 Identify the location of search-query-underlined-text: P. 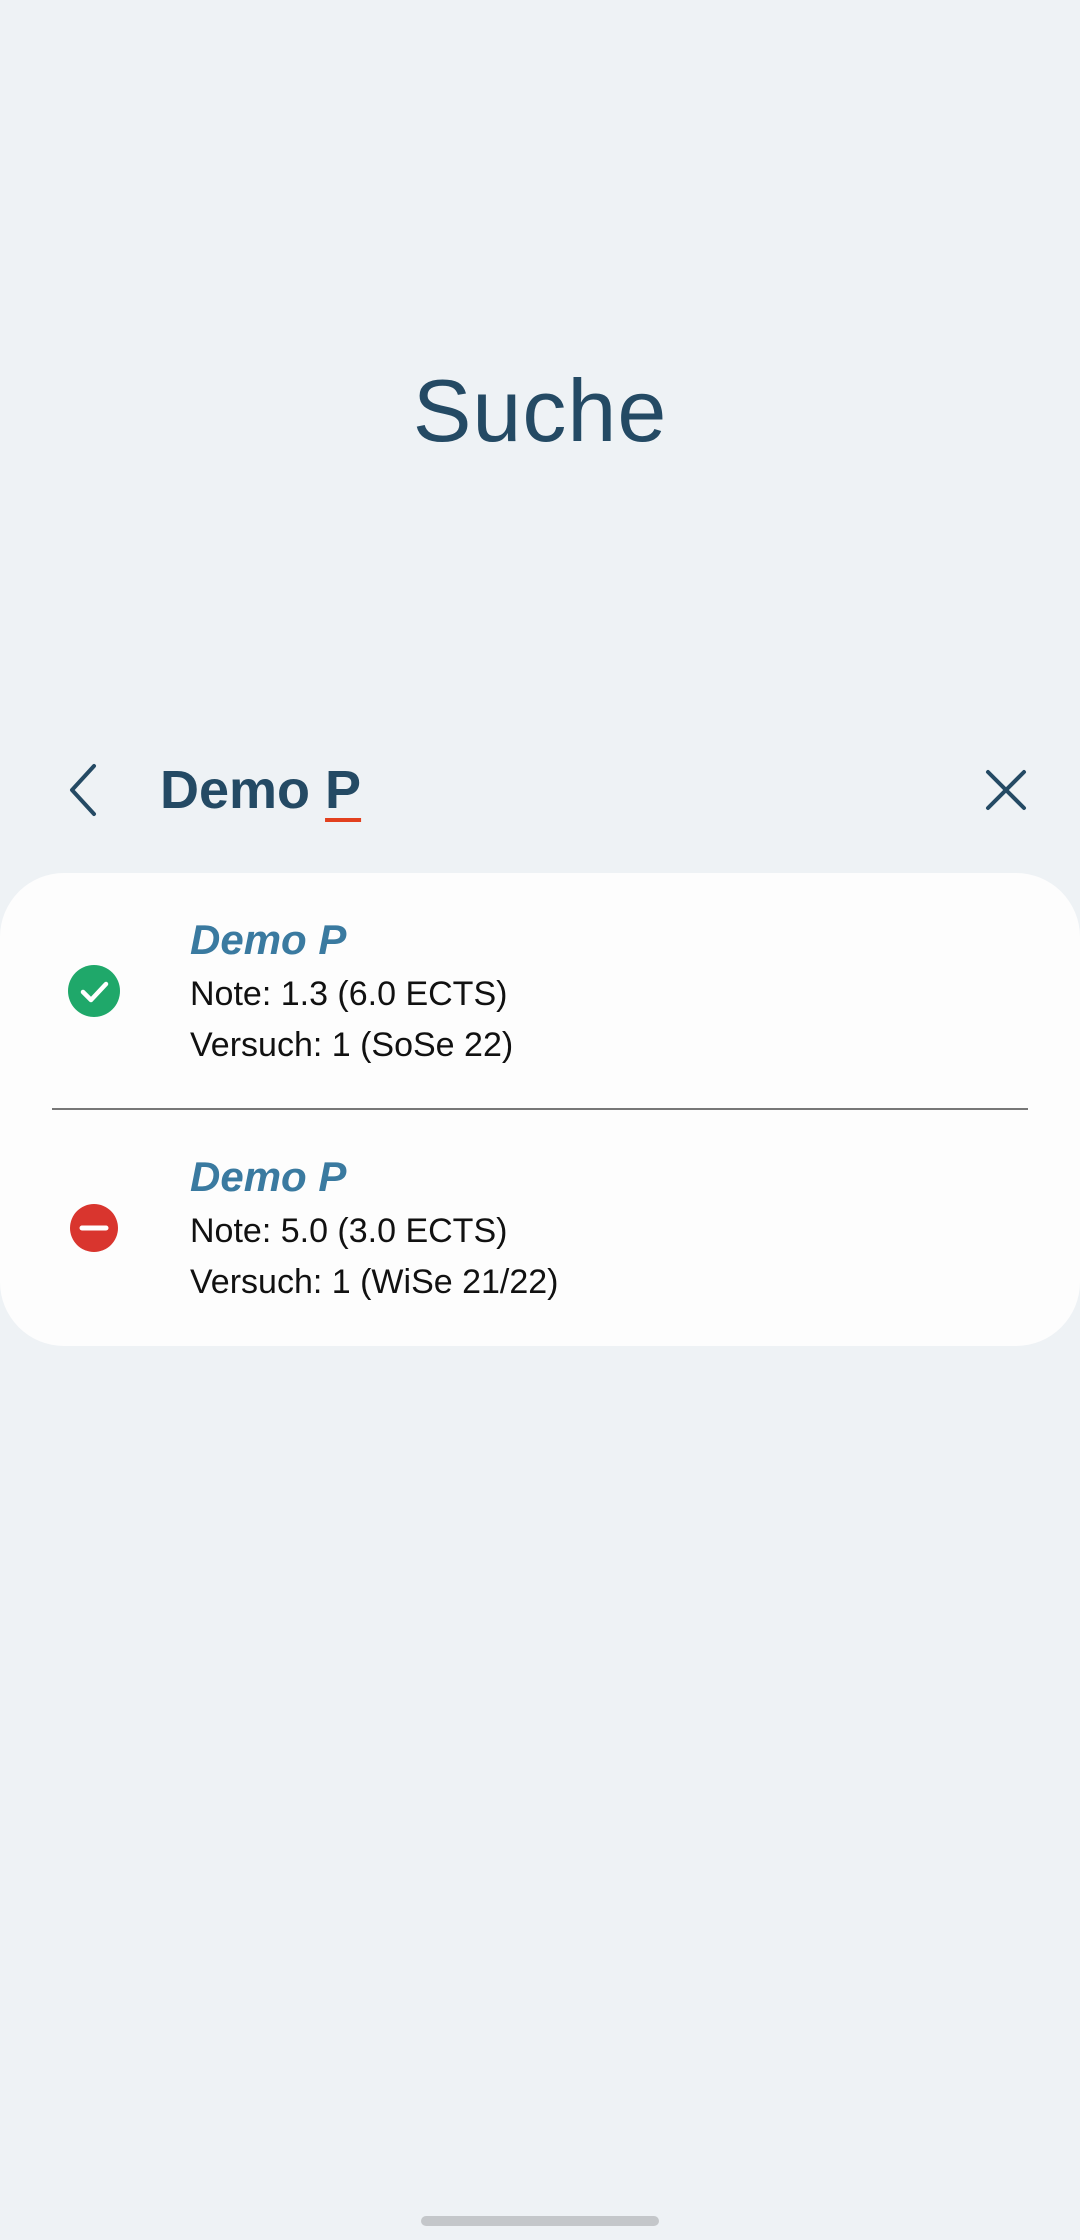
(343, 790).